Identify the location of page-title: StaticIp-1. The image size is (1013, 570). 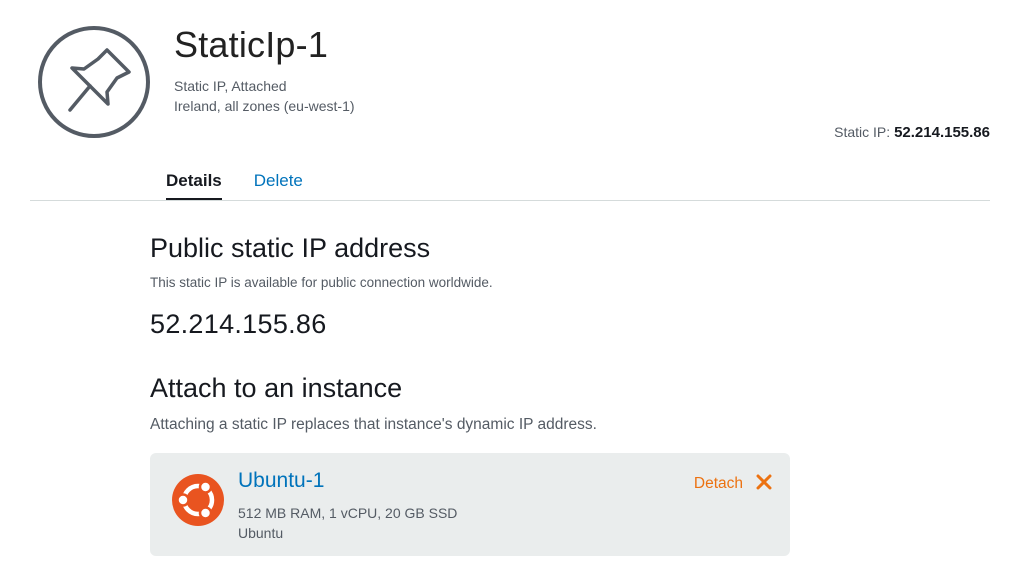
(251, 44).